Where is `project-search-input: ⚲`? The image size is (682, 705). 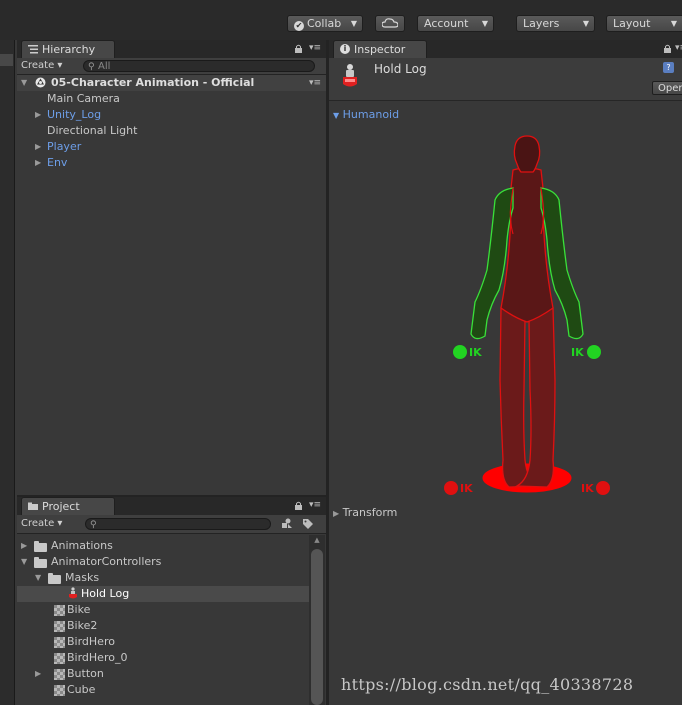 project-search-input: ⚲ is located at coordinates (178, 524).